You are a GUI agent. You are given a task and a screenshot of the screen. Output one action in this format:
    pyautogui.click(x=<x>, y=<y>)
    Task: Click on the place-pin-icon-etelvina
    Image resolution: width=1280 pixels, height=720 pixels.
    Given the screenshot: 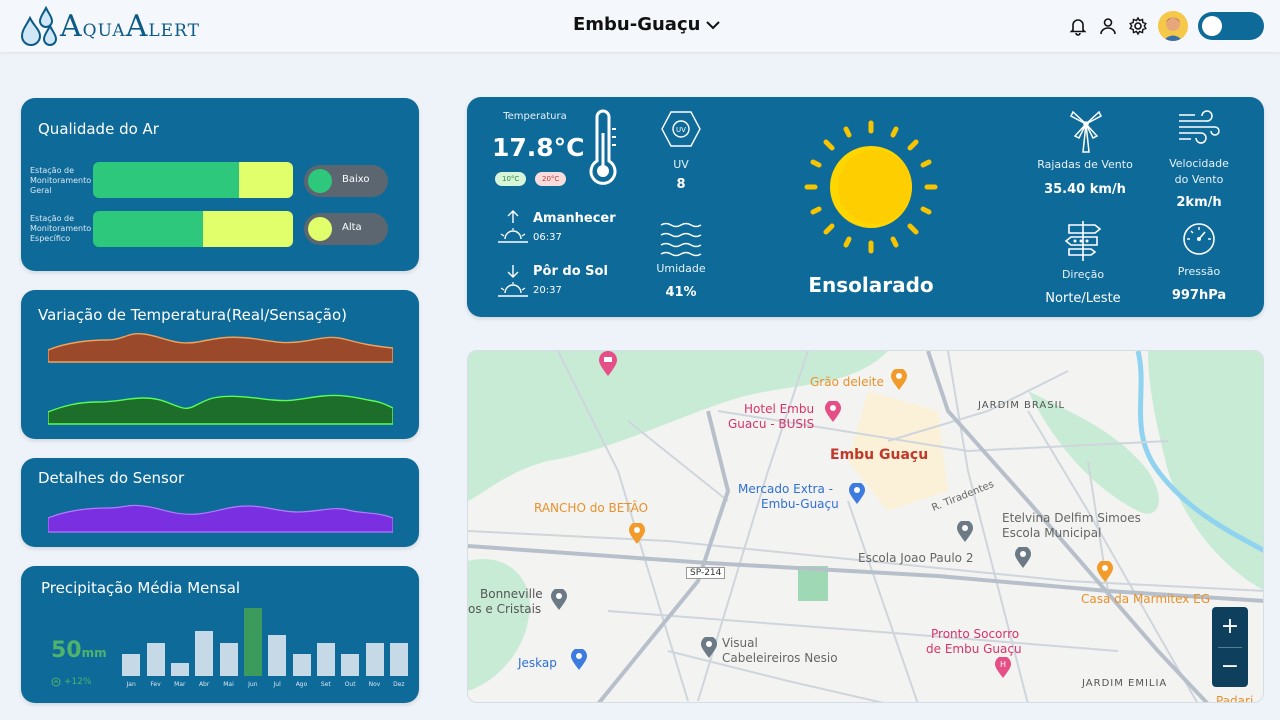 What is the action you would take?
    pyautogui.click(x=1023, y=558)
    